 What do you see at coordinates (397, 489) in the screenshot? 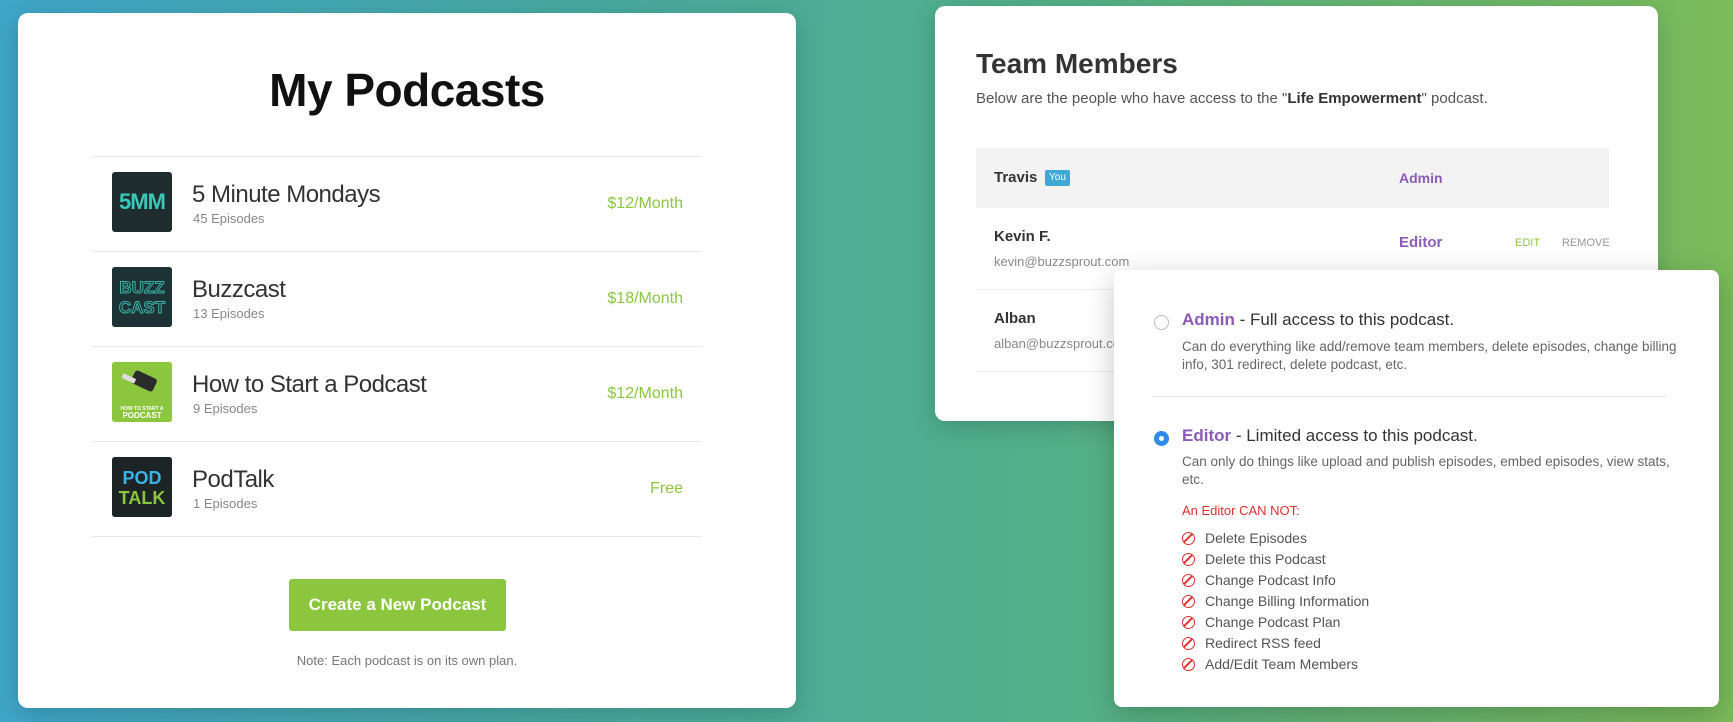
I see `podcast-row-podtalk: POD TALK PodTalk 1 Episodes Free` at bounding box center [397, 489].